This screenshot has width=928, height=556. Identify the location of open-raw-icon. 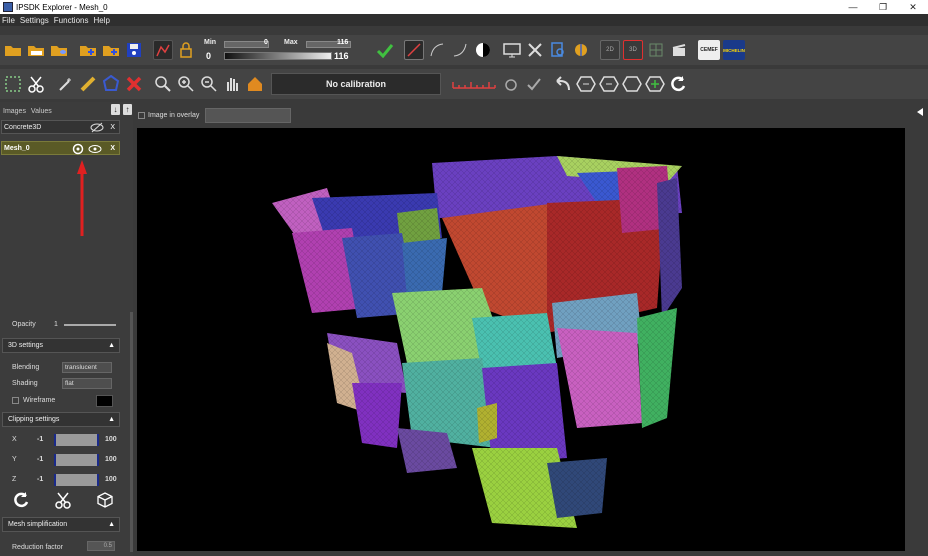
(36, 50).